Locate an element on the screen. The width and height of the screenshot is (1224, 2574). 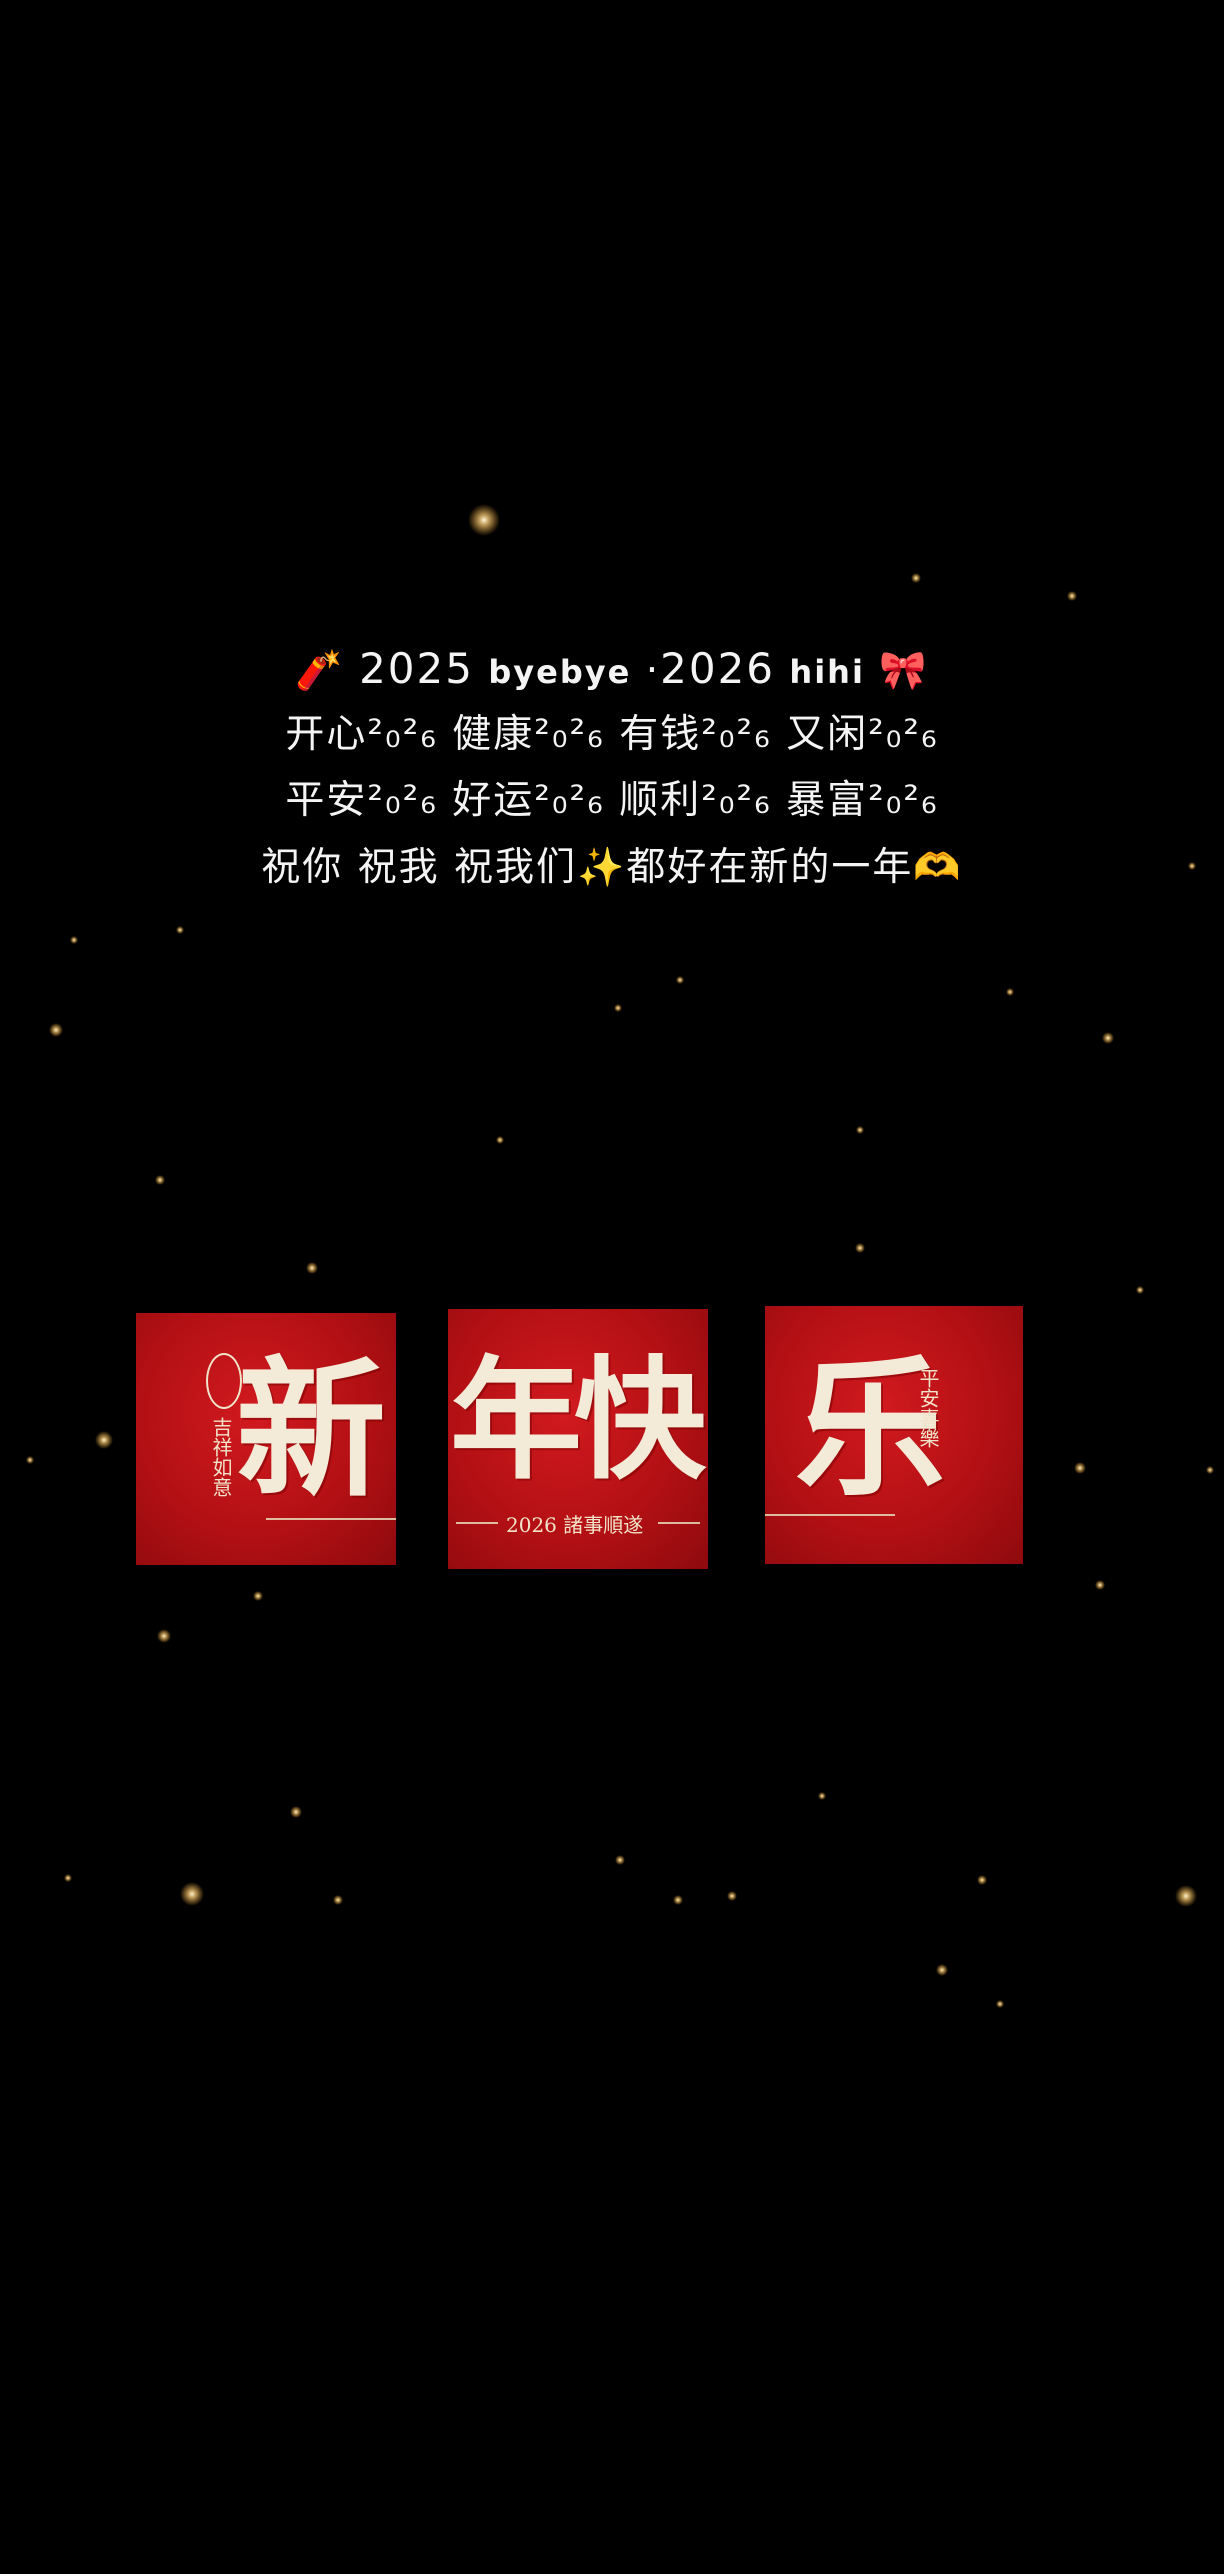
new-year-tile-left: 吉祥如意 新 is located at coordinates (266, 1439).